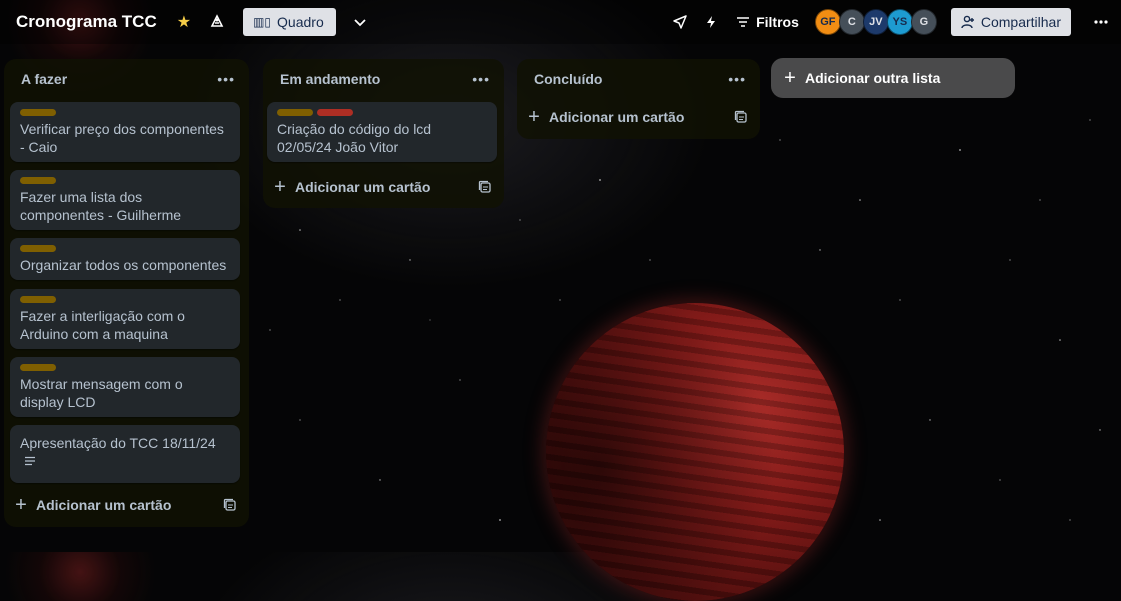 The width and height of the screenshot is (1121, 601). What do you see at coordinates (777, 22) in the screenshot?
I see `filter-label: Filtros` at bounding box center [777, 22].